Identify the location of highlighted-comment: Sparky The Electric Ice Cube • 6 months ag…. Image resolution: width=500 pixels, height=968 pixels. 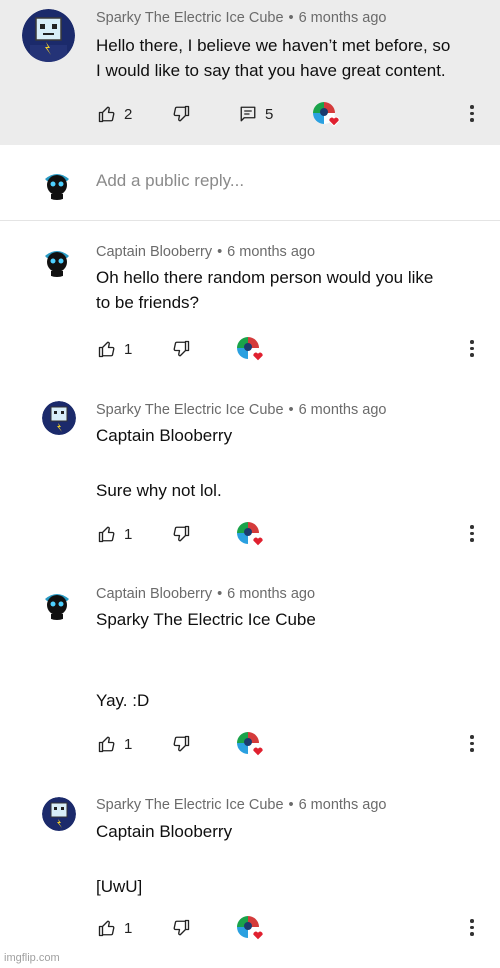
(250, 72).